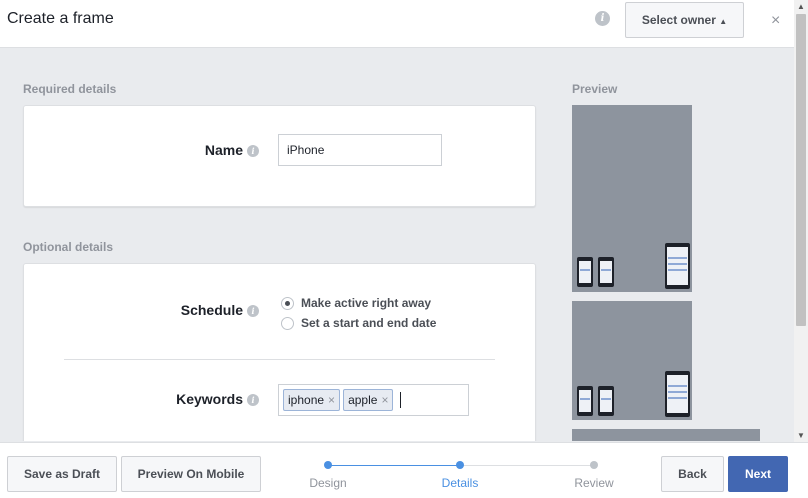  What do you see at coordinates (223, 150) in the screenshot?
I see `name-label-text: Name` at bounding box center [223, 150].